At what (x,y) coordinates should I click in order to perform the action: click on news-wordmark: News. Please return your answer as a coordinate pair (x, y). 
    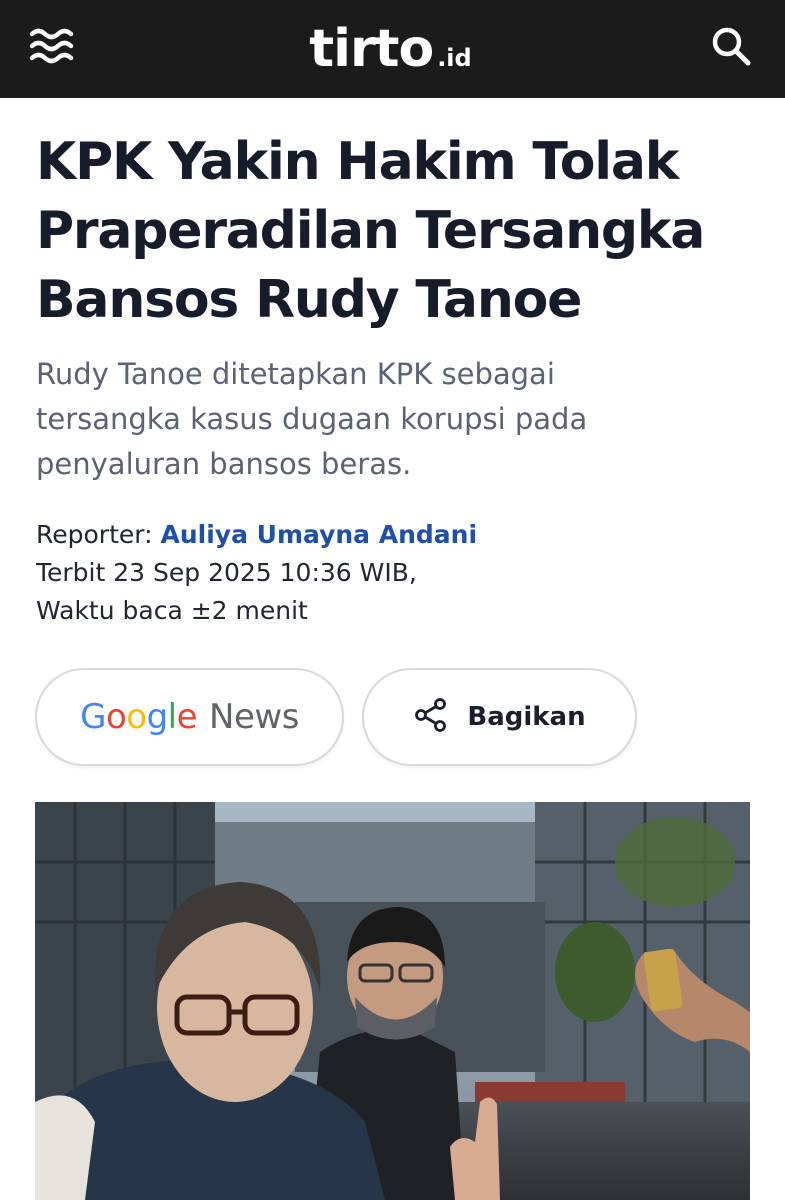
    Looking at the image, I should click on (254, 717).